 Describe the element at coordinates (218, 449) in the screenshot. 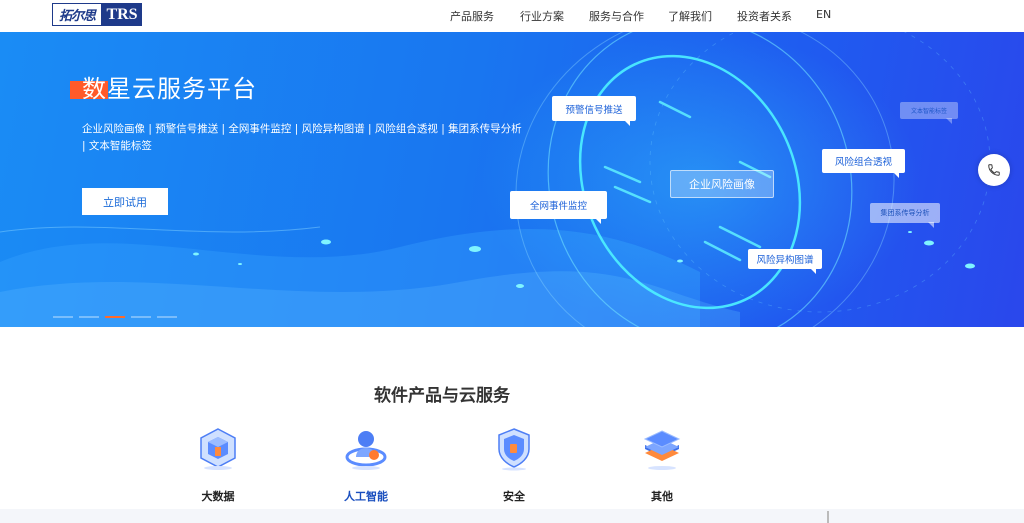

I see `cube-data-icon` at that location.